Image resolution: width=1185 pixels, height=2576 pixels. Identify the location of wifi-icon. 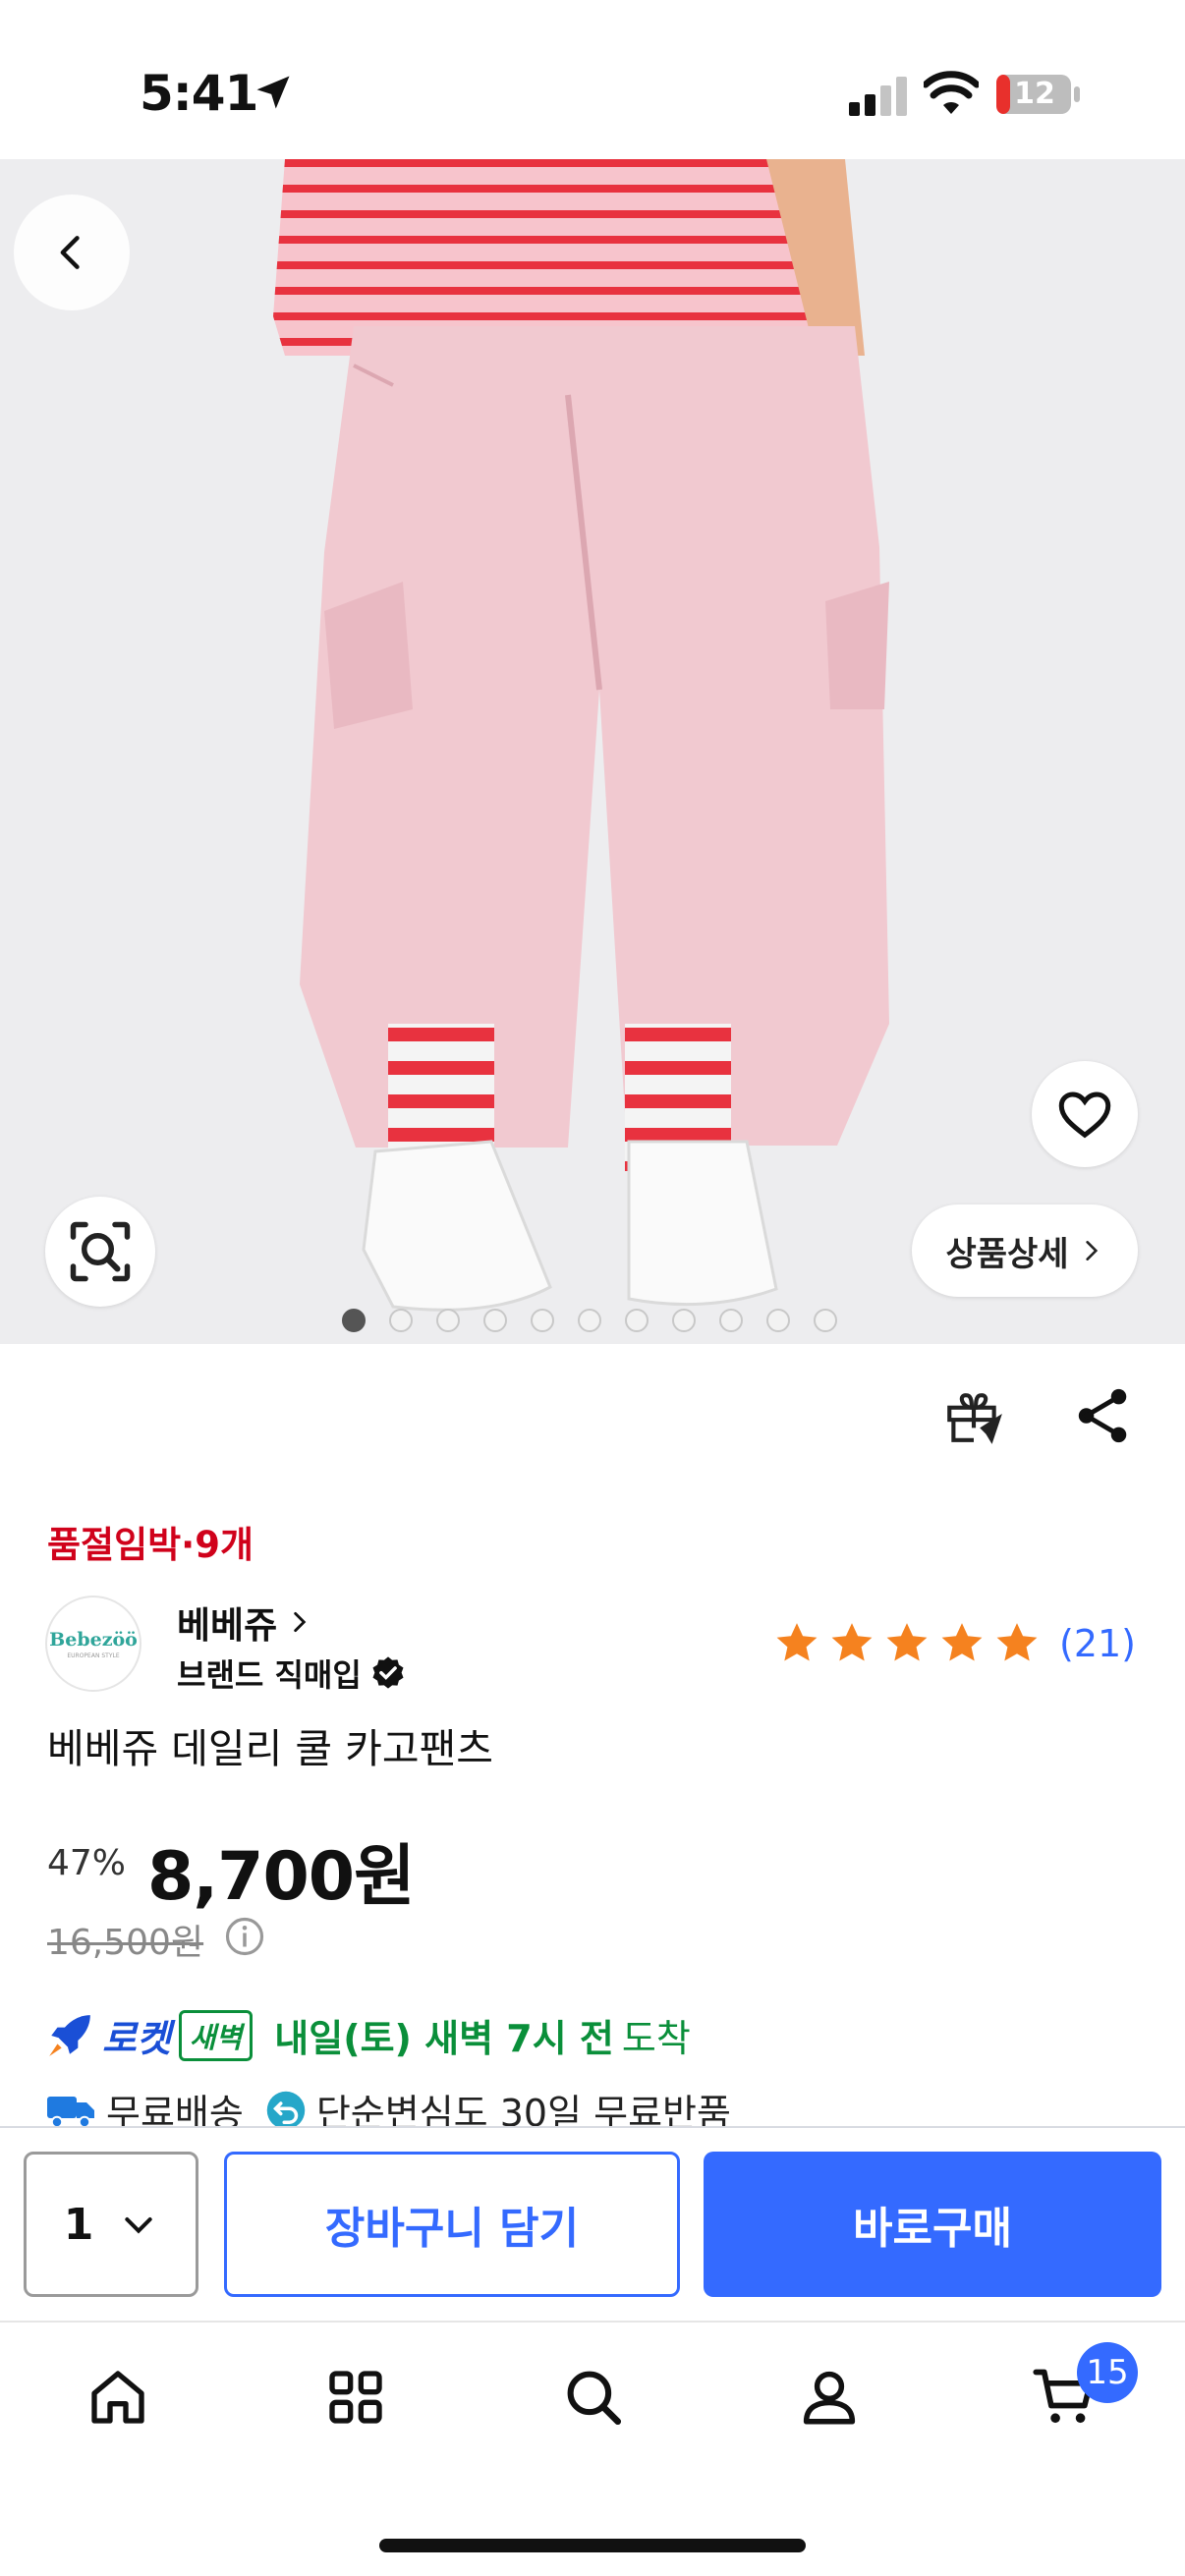
(952, 92).